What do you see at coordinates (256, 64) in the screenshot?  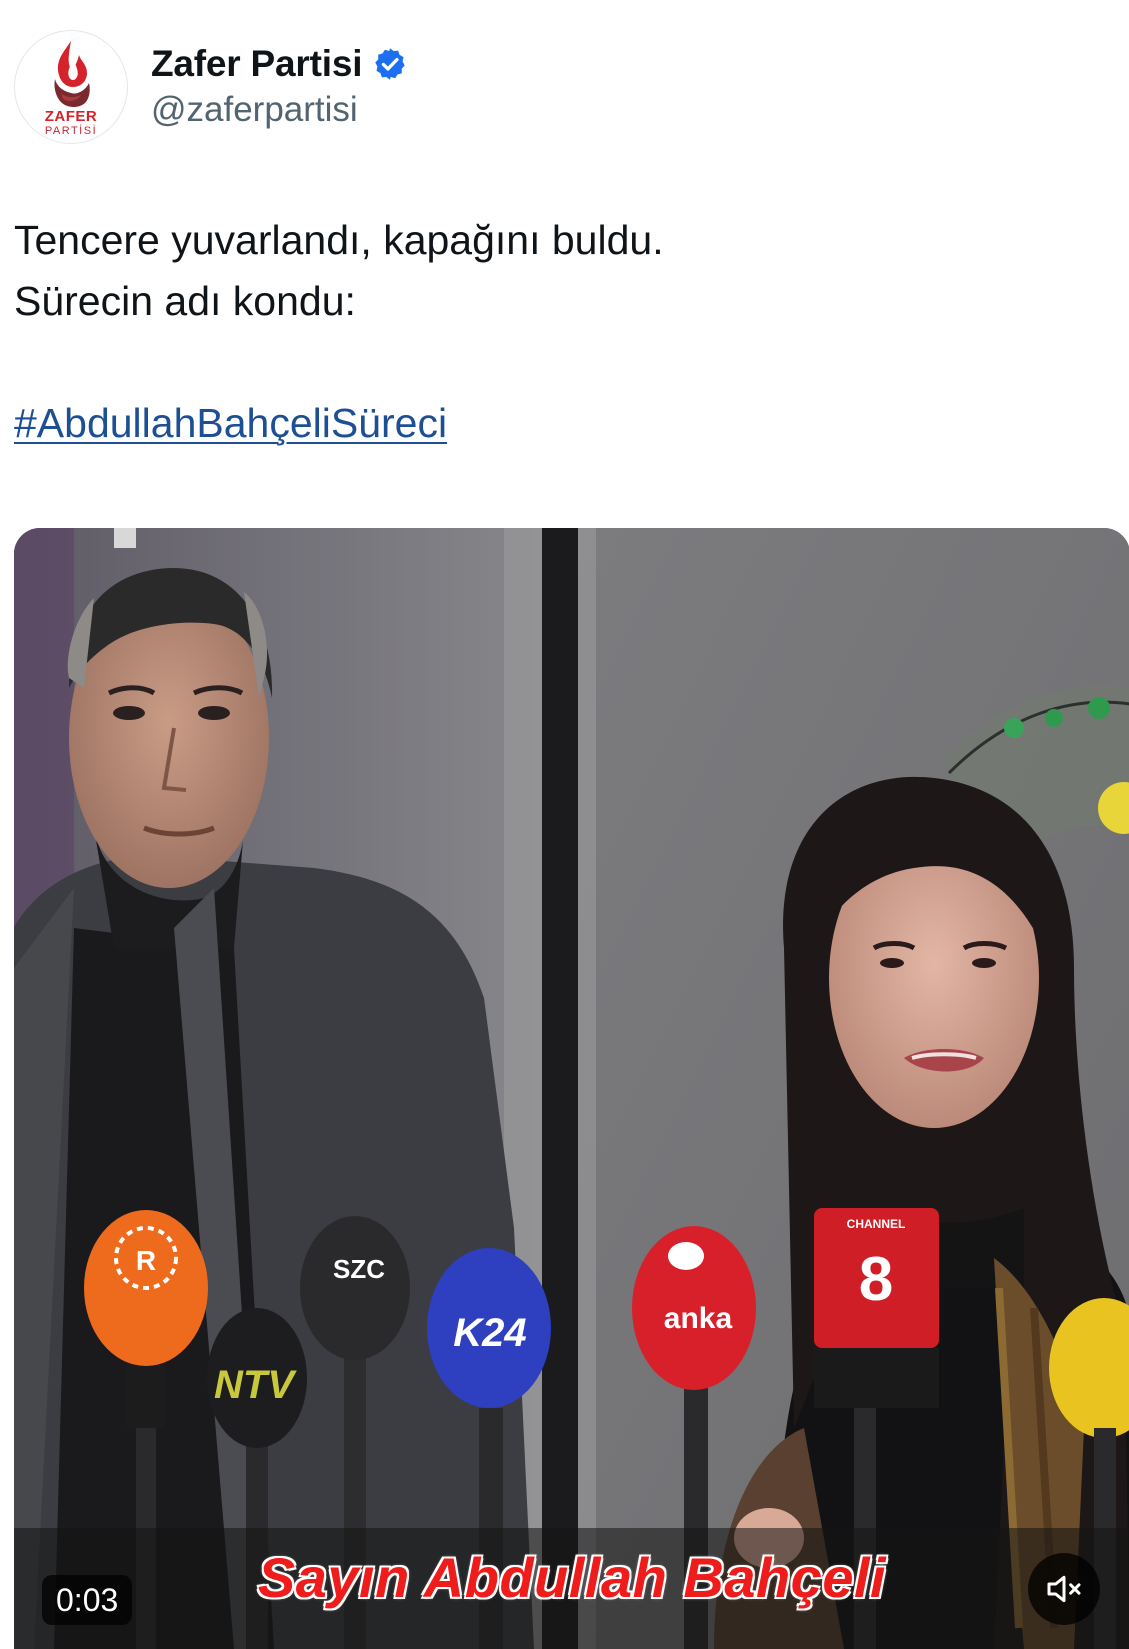 I see `display-name: Zafer Partisi` at bounding box center [256, 64].